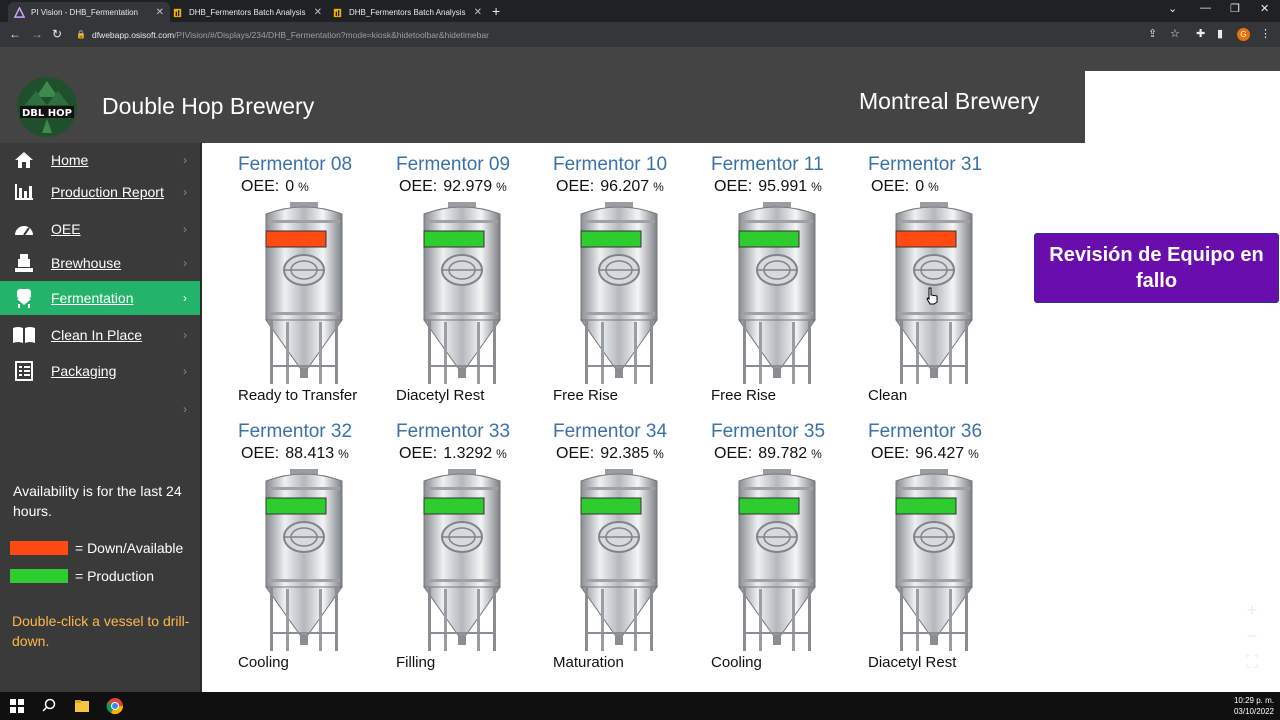 Image resolution: width=1280 pixels, height=720 pixels. Describe the element at coordinates (1156, 268) in the screenshot. I see `equipment-failure-review-button: Revisión de Equipo en fallo` at that location.